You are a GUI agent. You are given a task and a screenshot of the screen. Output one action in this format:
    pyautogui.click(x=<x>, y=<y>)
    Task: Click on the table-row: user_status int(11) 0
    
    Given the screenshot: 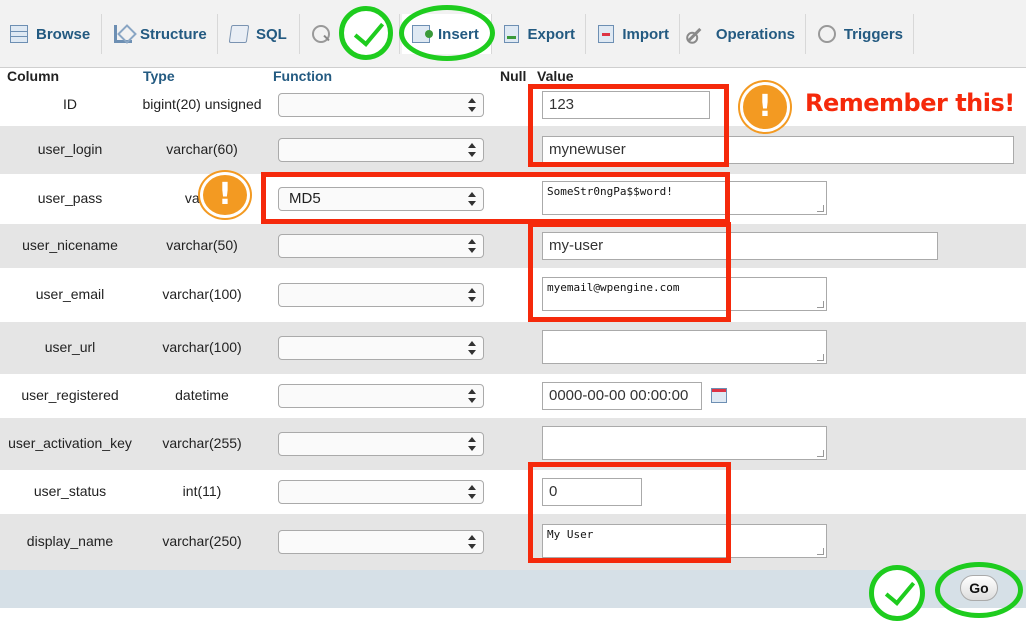 What is the action you would take?
    pyautogui.click(x=513, y=492)
    